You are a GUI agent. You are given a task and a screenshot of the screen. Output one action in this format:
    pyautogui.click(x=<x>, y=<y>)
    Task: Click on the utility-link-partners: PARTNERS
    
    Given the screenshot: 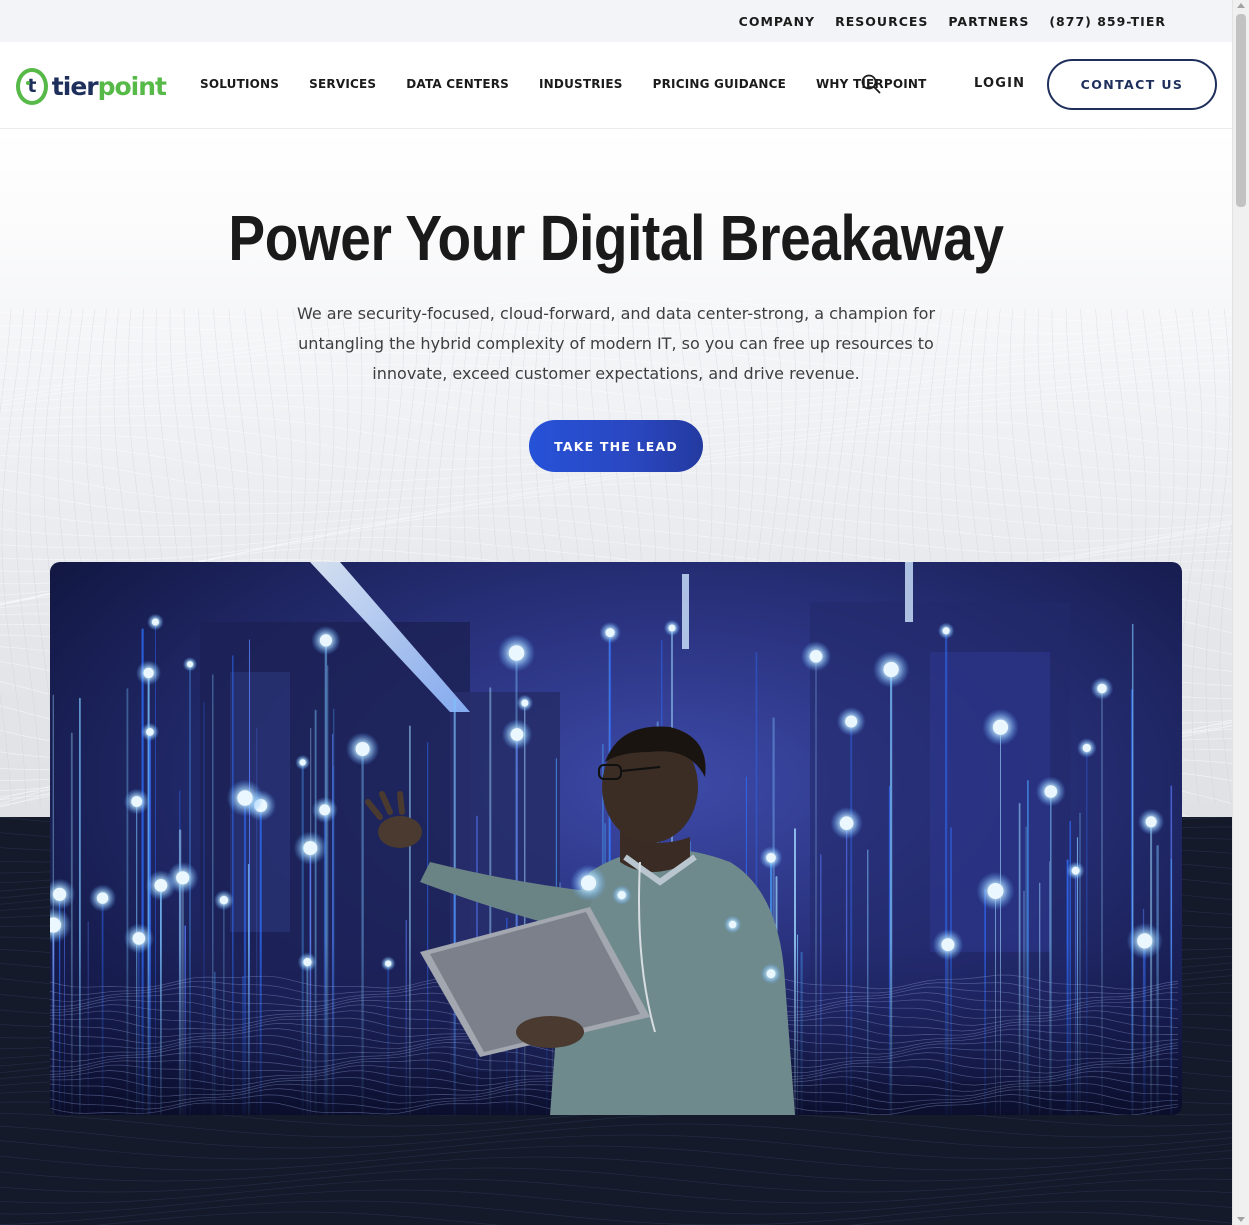 What is the action you would take?
    pyautogui.click(x=988, y=21)
    